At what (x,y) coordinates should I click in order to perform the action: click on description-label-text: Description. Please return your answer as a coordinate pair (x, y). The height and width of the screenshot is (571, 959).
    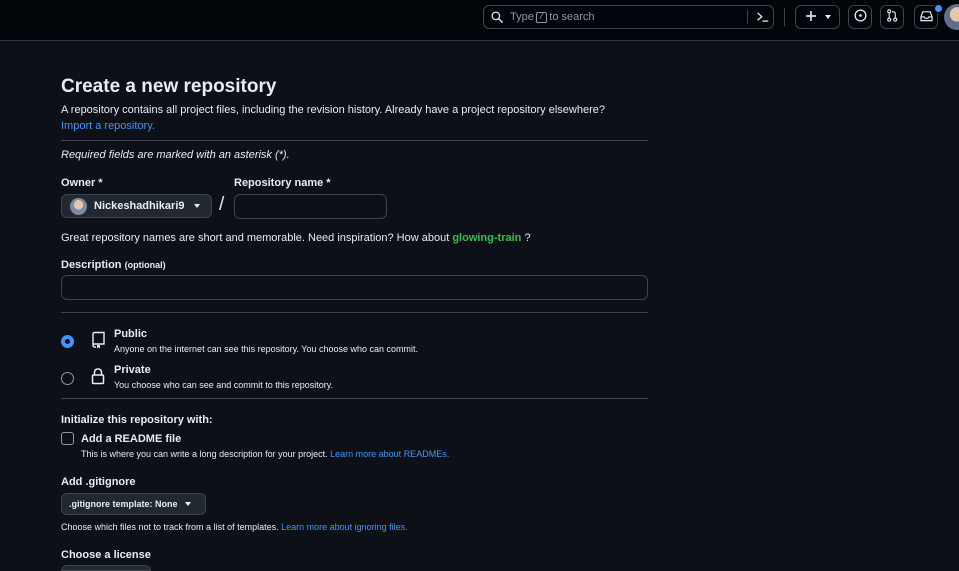
    Looking at the image, I should click on (91, 265).